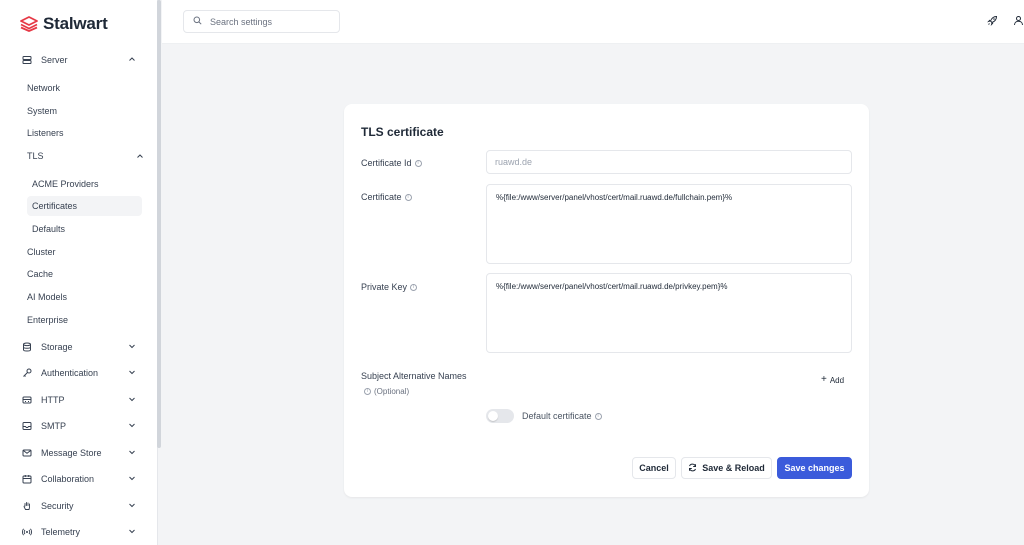 The height and width of the screenshot is (545, 1024). What do you see at coordinates (71, 453) in the screenshot?
I see `sidebar-group-label: Message Store` at bounding box center [71, 453].